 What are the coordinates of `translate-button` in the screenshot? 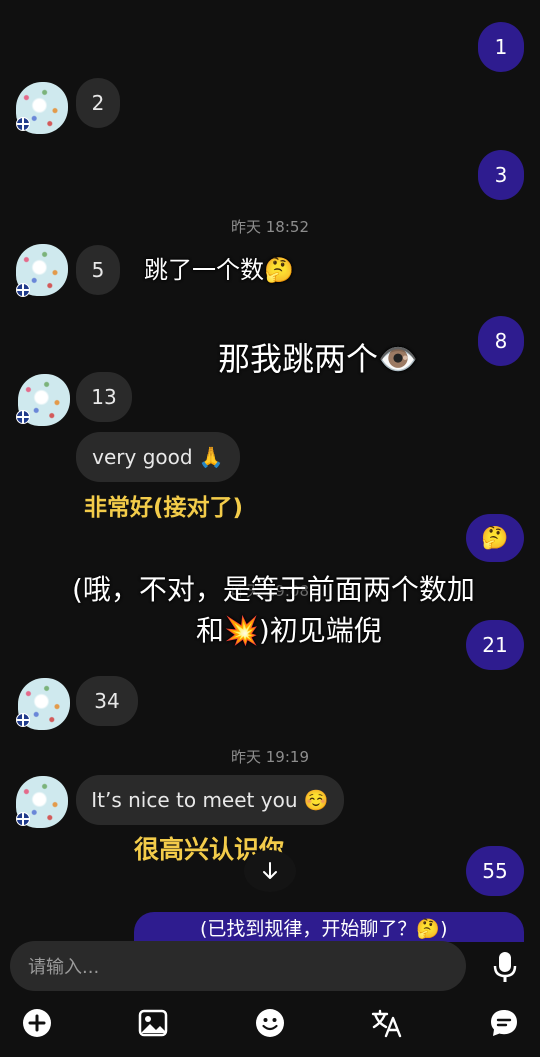 It's located at (387, 1023).